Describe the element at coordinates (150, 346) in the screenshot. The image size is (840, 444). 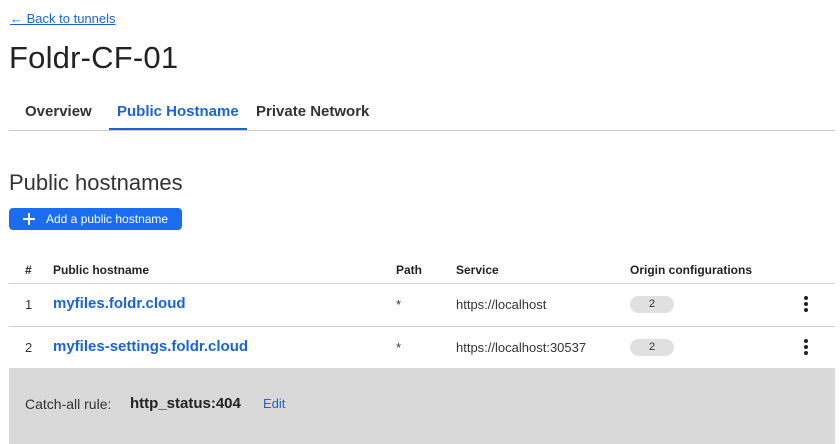
I see `hostname-link: myfiles-settings.foldr.cloud` at that location.